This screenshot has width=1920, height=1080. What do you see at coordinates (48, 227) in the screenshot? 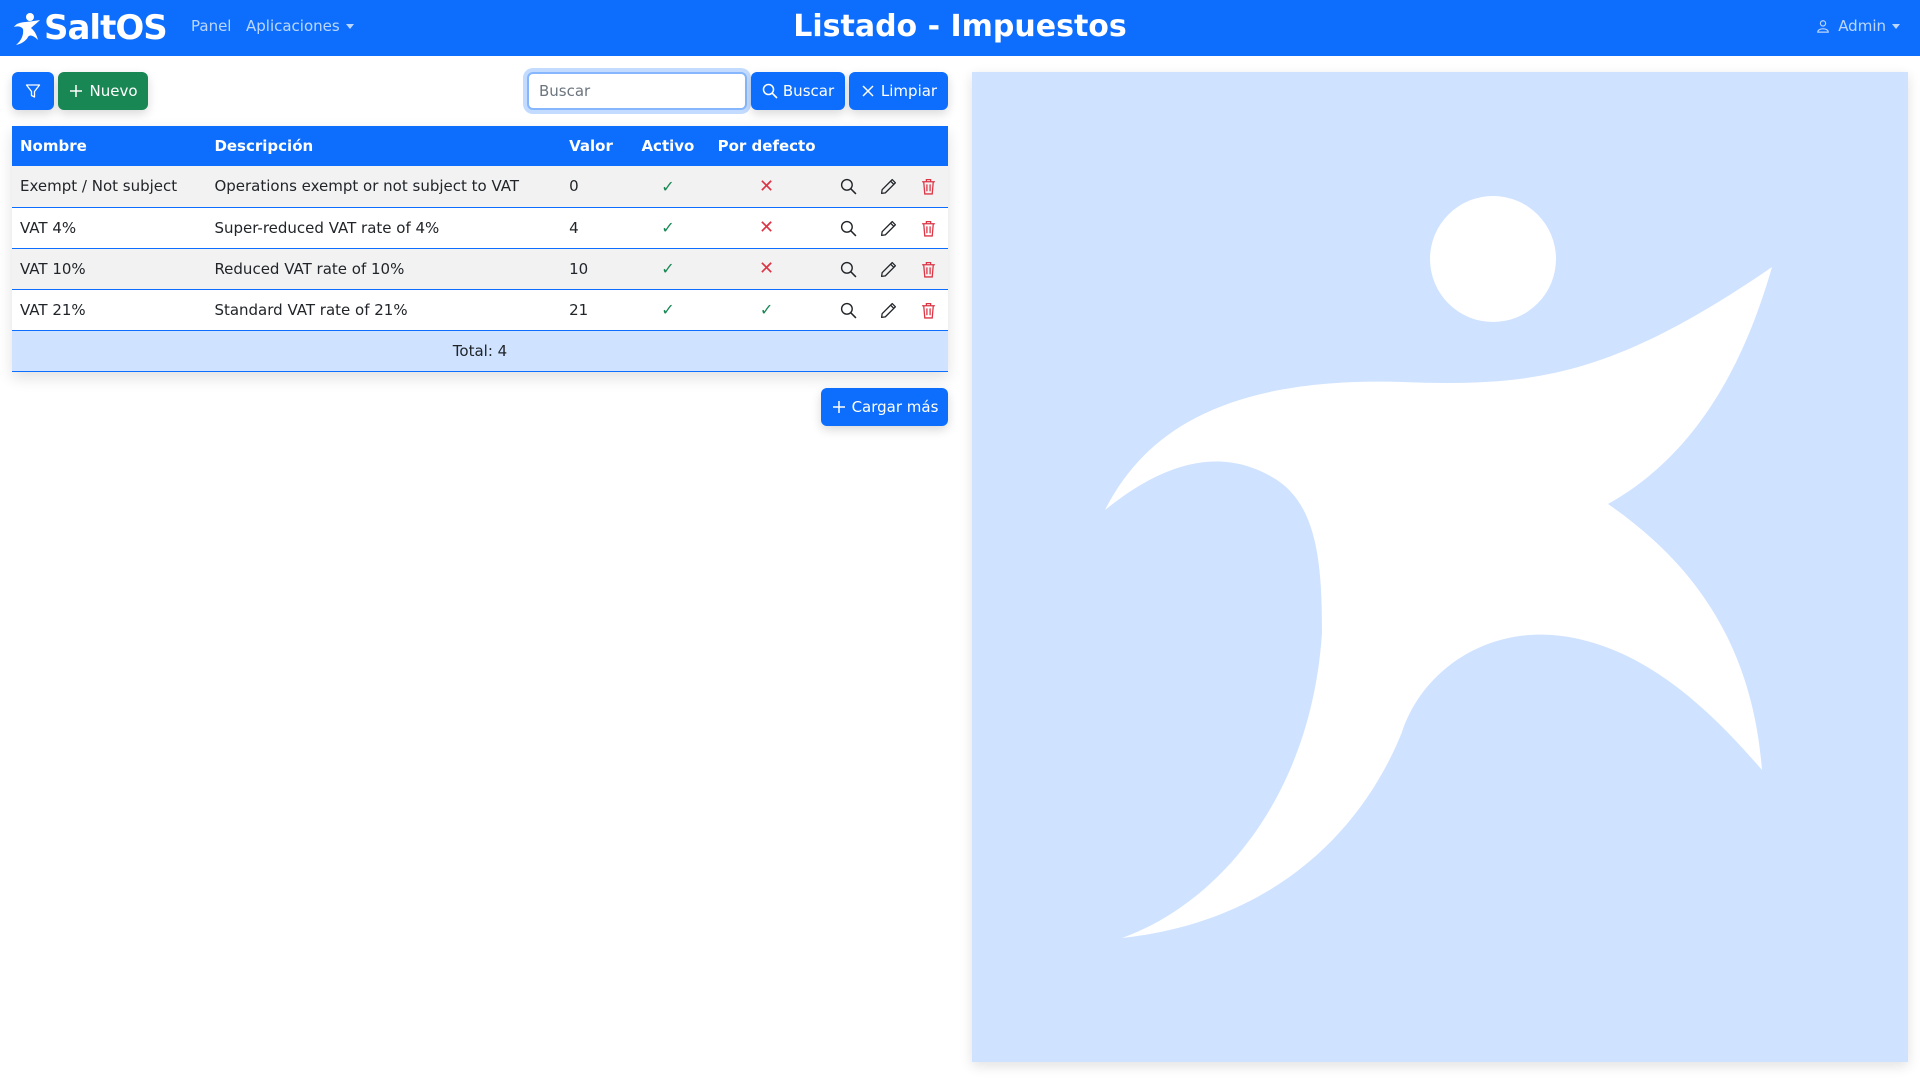
I see `cell-nombre: VAT 4%` at bounding box center [48, 227].